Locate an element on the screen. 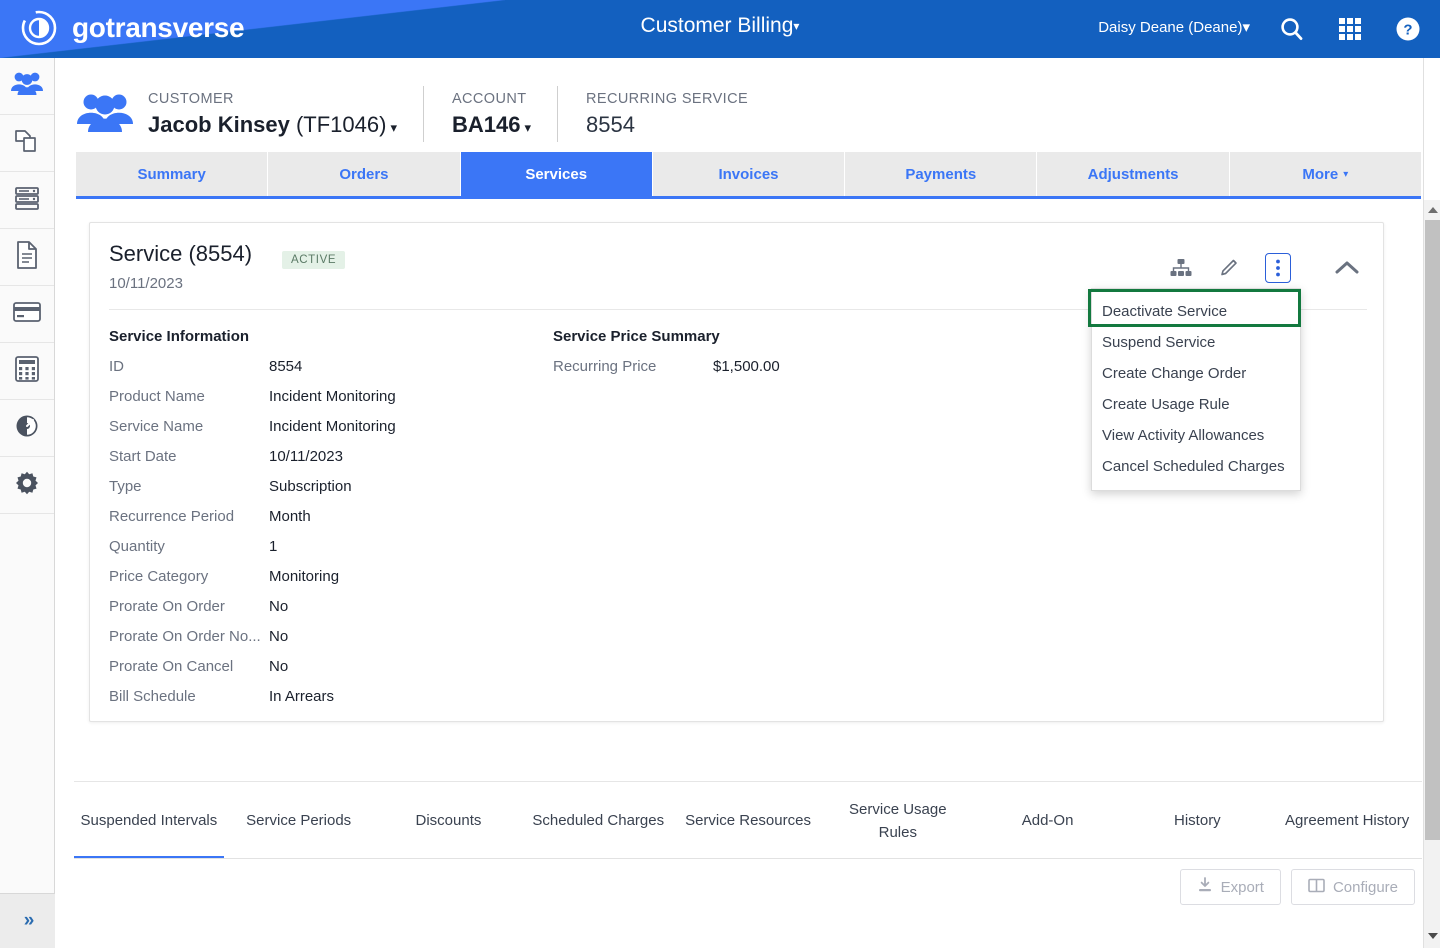  tab-label: Agreement History is located at coordinates (1347, 820).